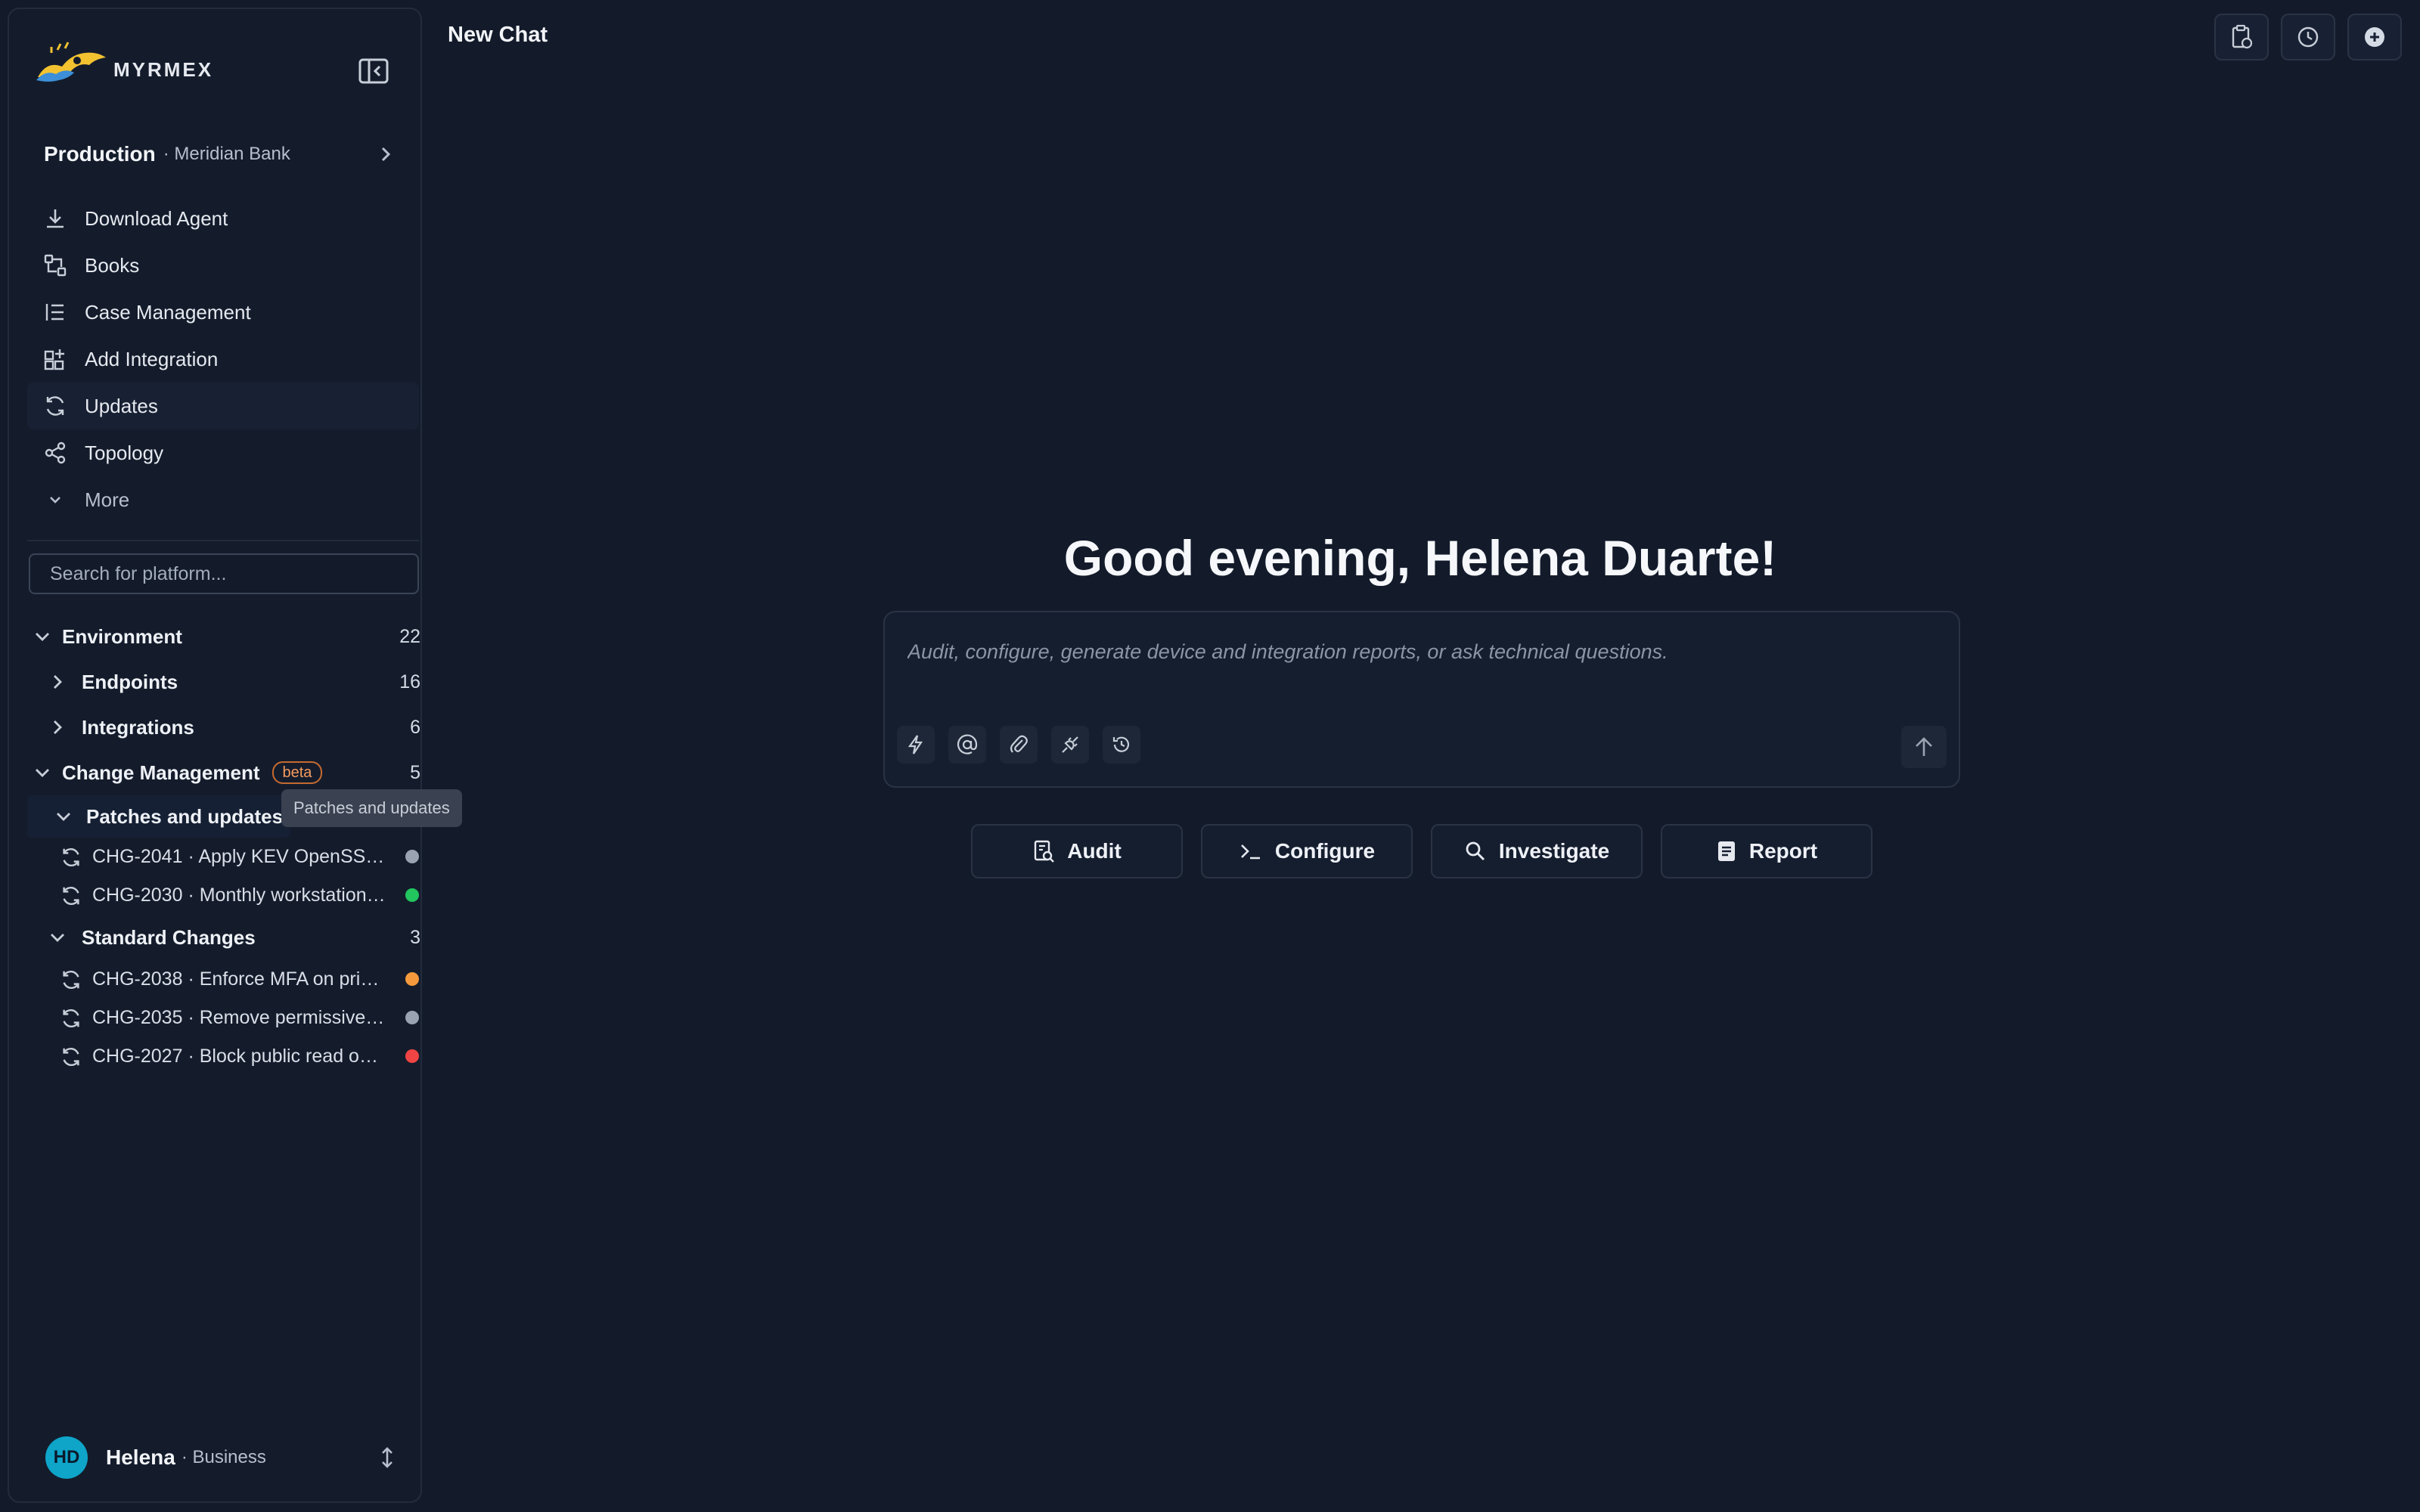 The height and width of the screenshot is (1512, 2420). Describe the element at coordinates (223, 219) in the screenshot. I see `nav-download-agent: Download Agent` at that location.